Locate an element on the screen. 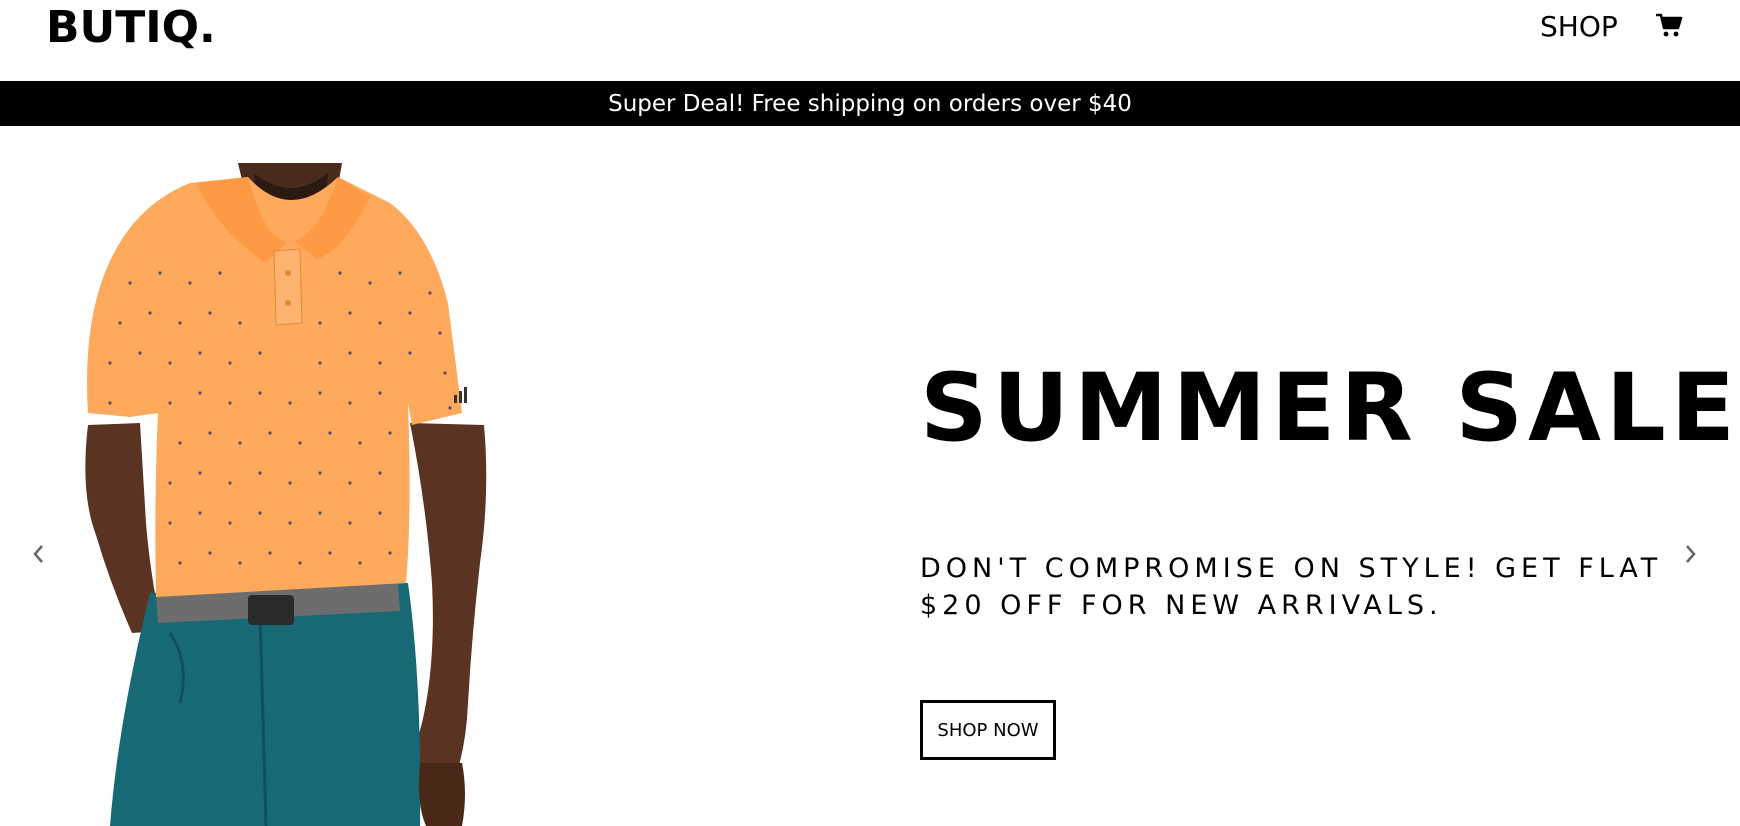 The width and height of the screenshot is (1740, 826). chevron-left-icon is located at coordinates (39, 554).